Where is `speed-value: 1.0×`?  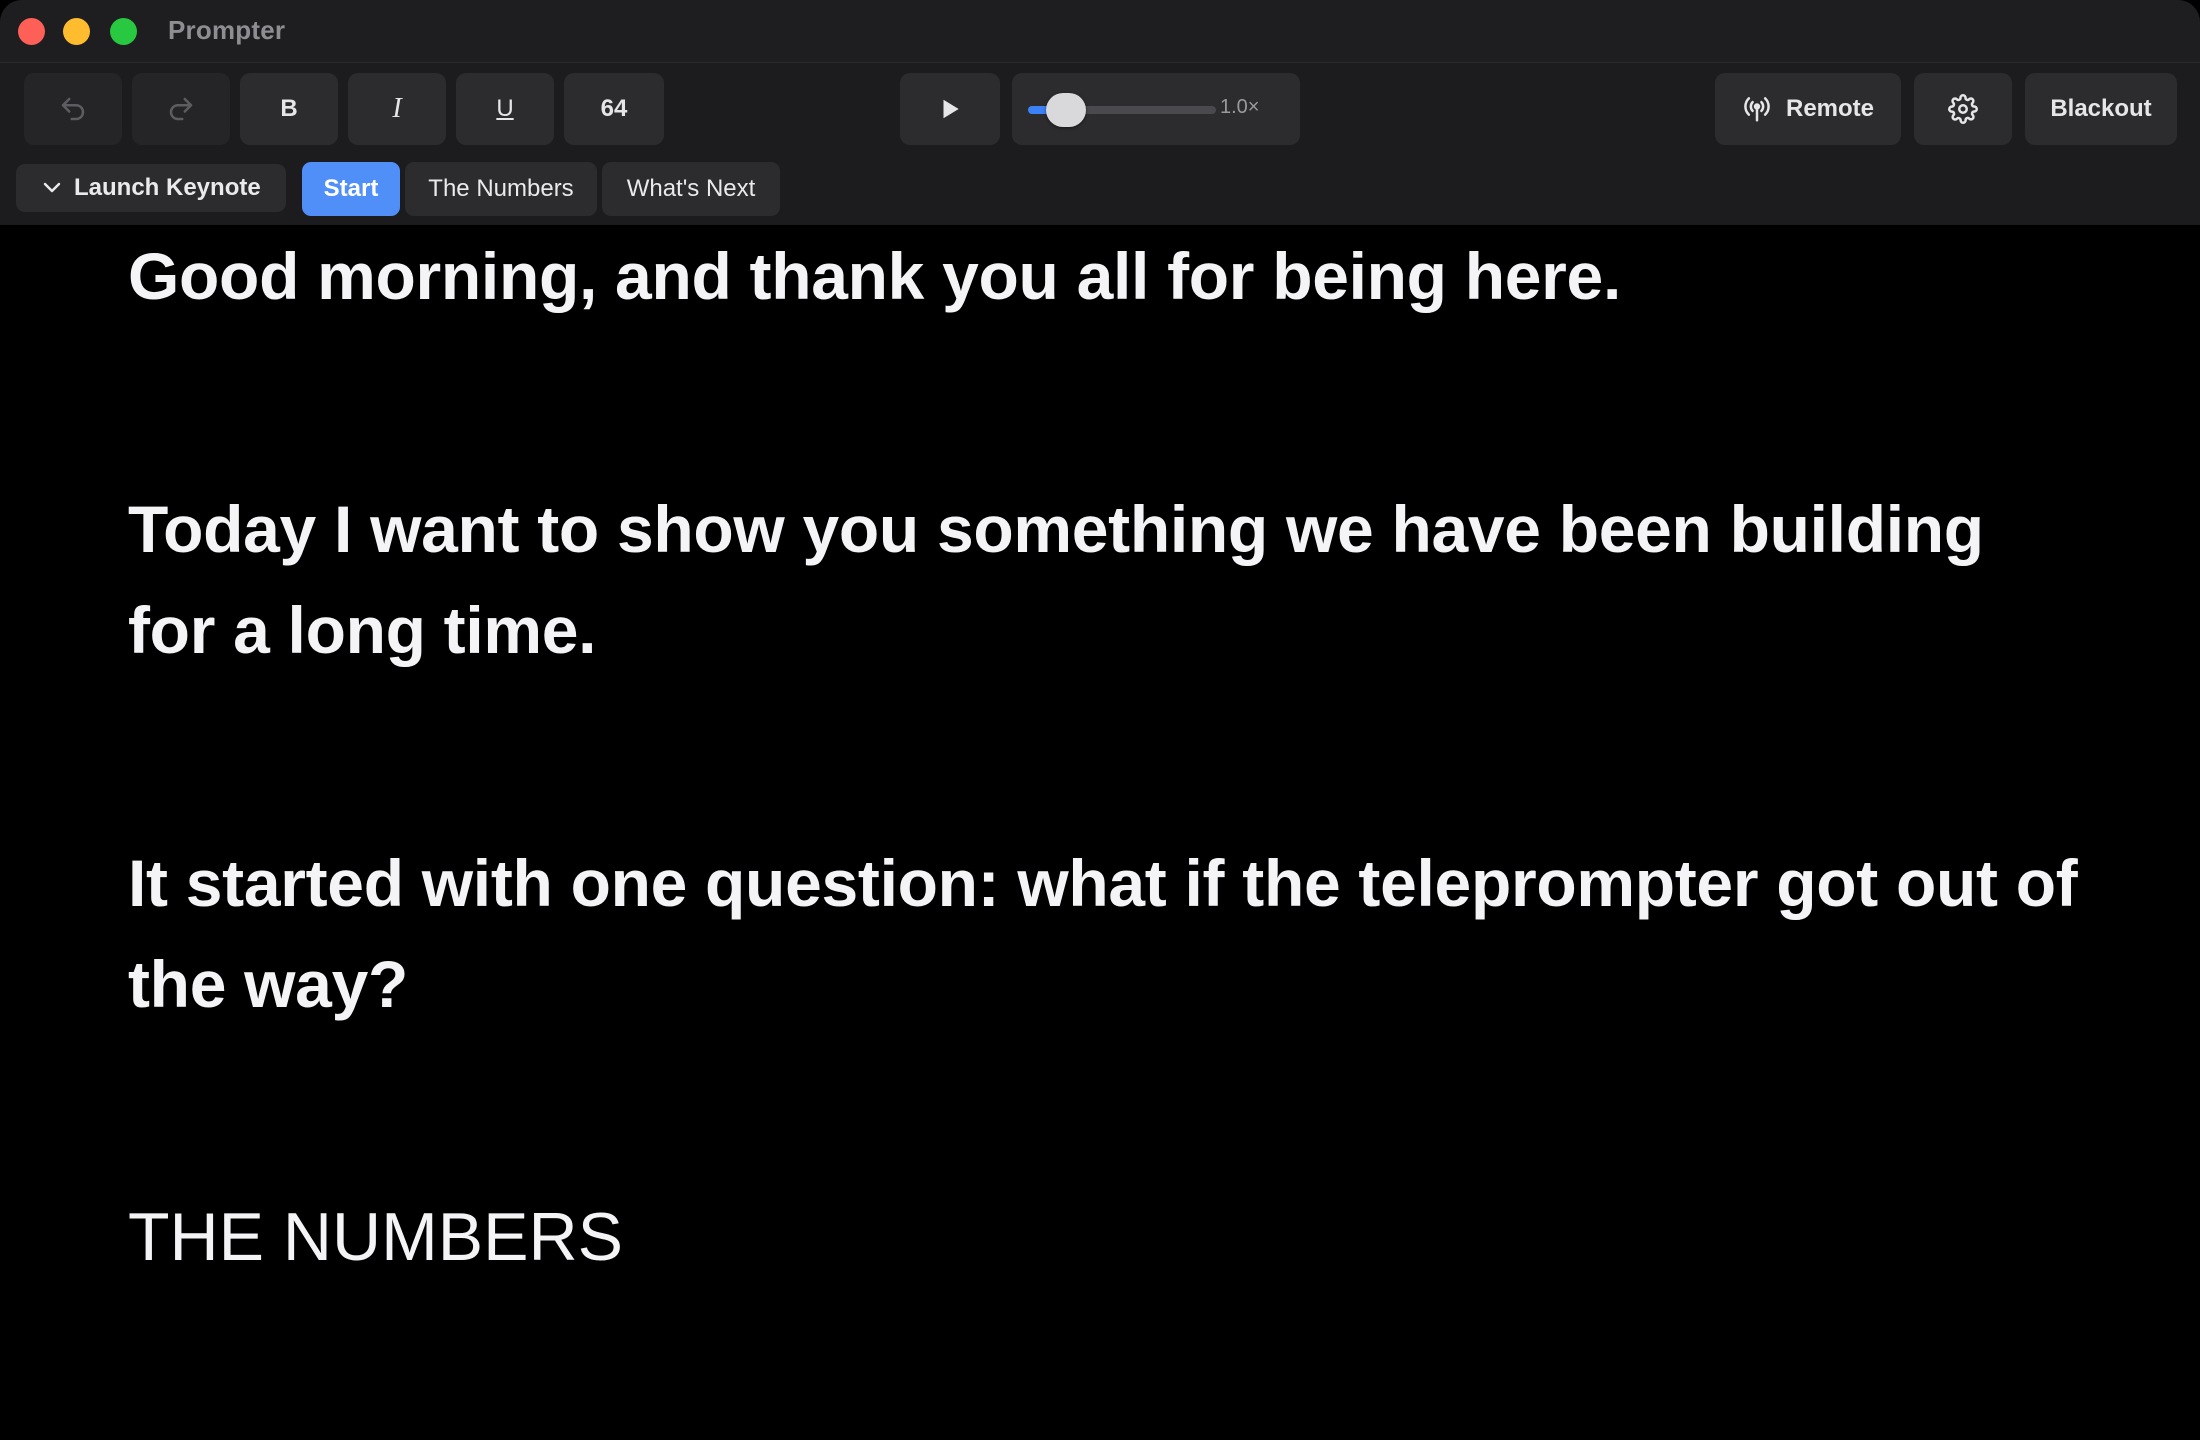
speed-value: 1.0× is located at coordinates (1240, 107).